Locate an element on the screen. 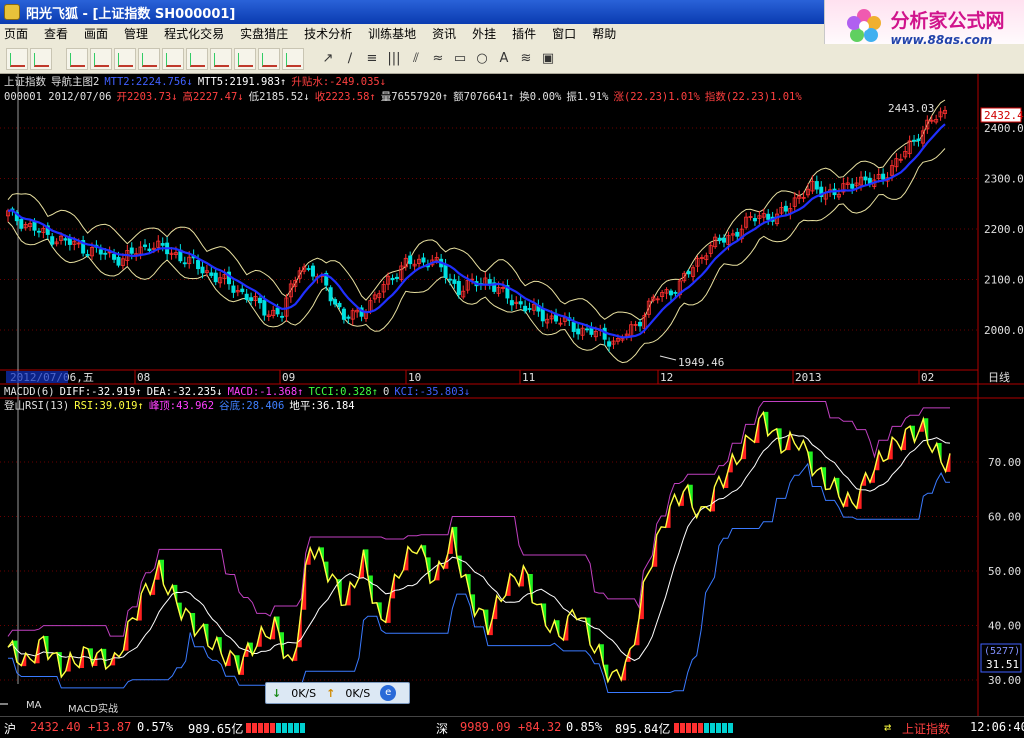  drawing-tool-icon: ≋ is located at coordinates (526, 59).